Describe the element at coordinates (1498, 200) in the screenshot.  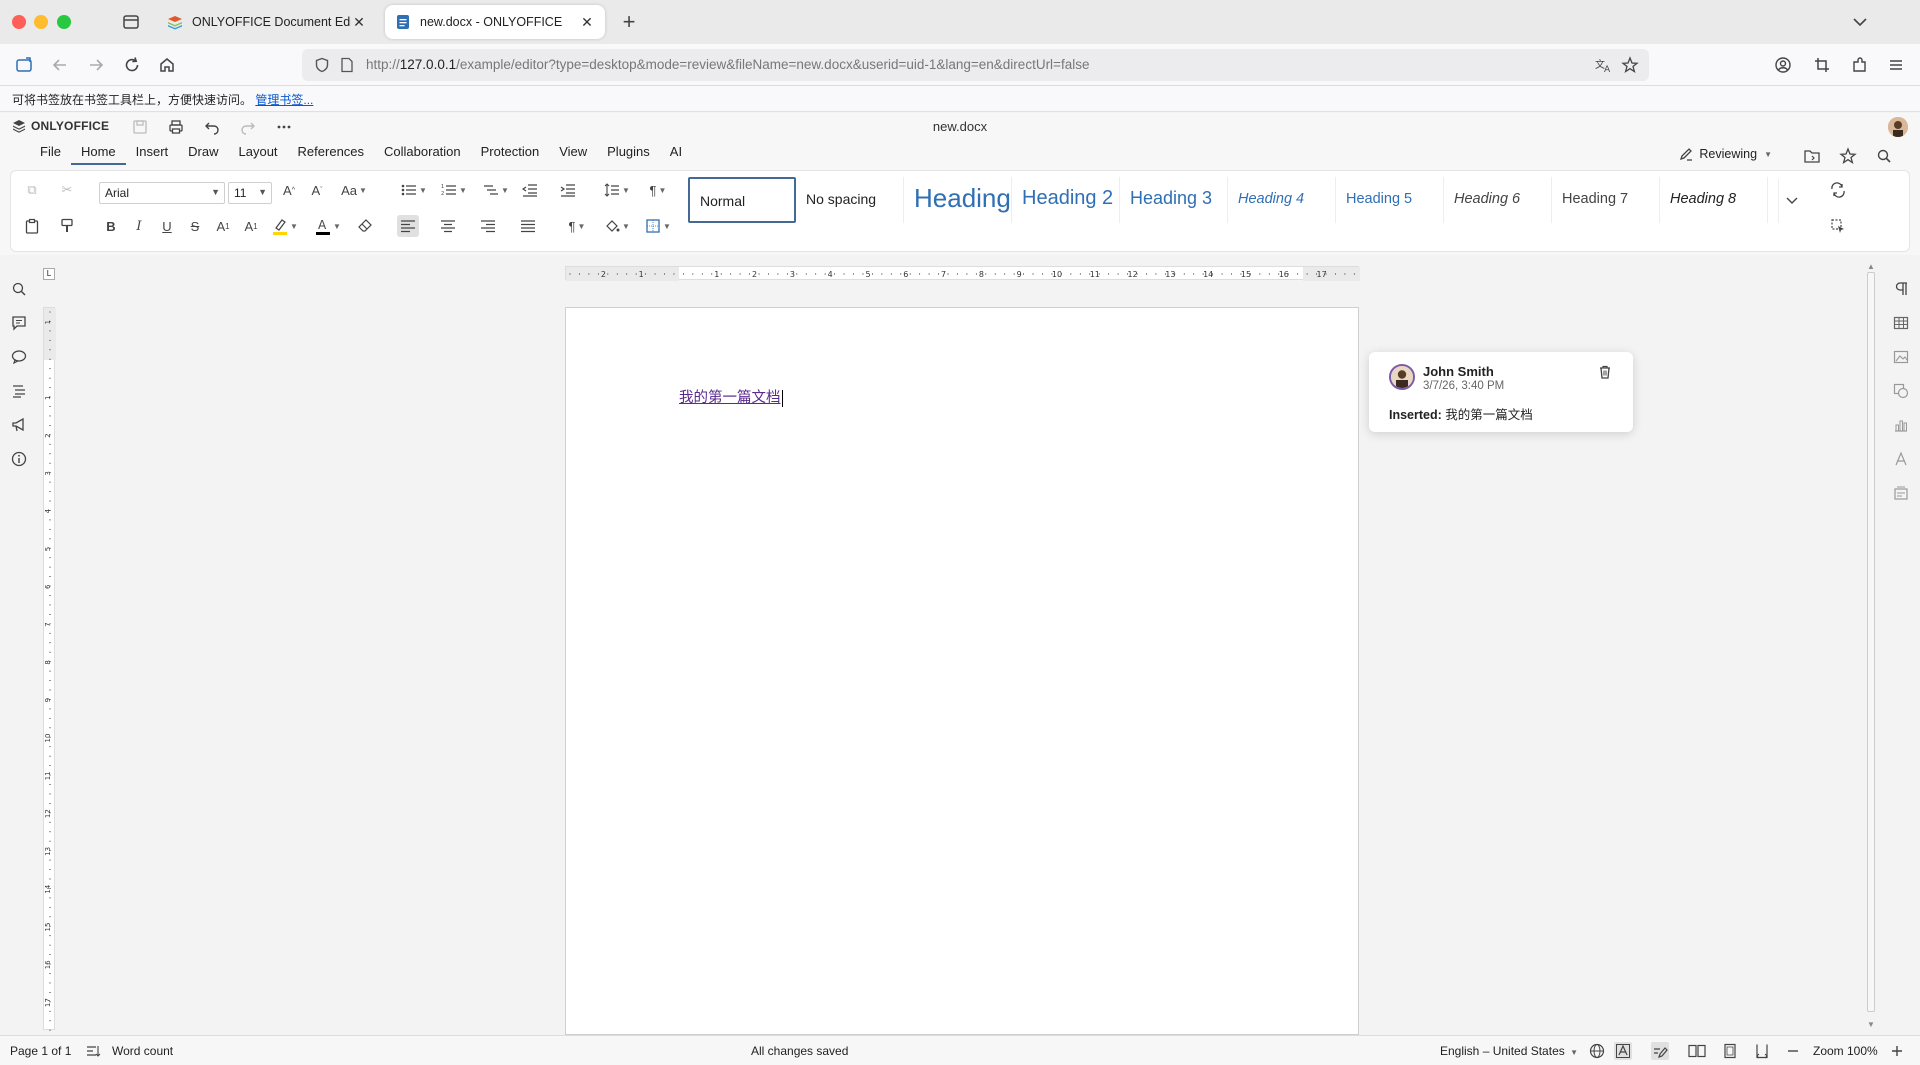
I see `style-heading-6: Heading 6` at that location.